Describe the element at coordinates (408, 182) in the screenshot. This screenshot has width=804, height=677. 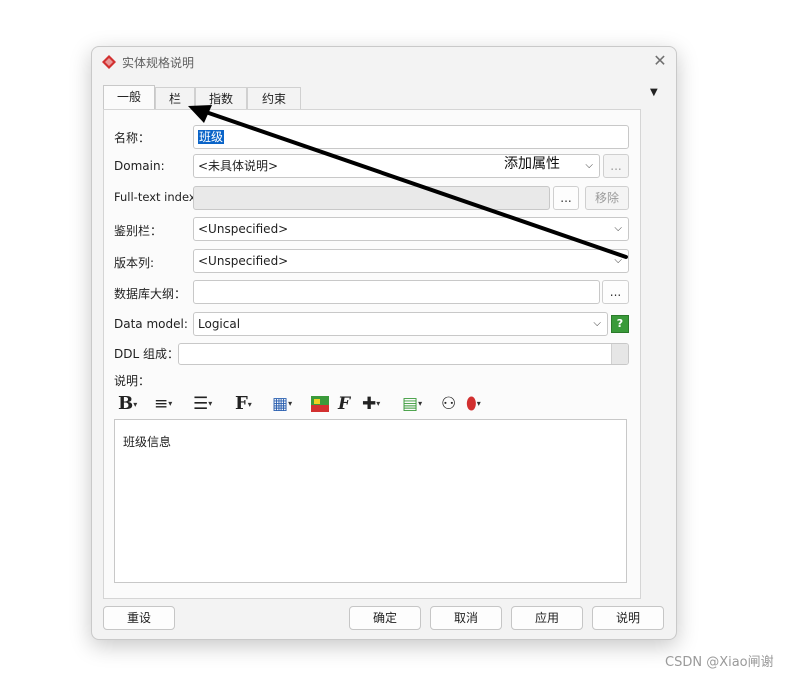
I see `annotation-arrow-icon` at that location.